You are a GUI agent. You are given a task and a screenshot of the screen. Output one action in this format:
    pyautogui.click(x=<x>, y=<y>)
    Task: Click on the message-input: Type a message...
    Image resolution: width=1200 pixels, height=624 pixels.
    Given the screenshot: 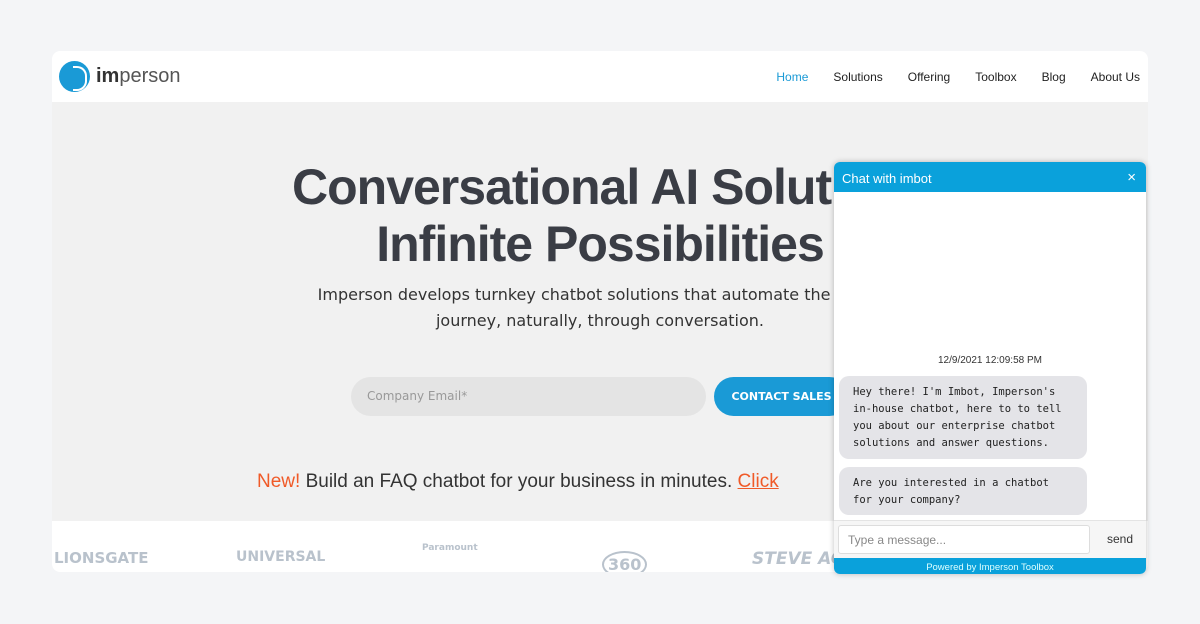 What is the action you would take?
    pyautogui.click(x=964, y=539)
    